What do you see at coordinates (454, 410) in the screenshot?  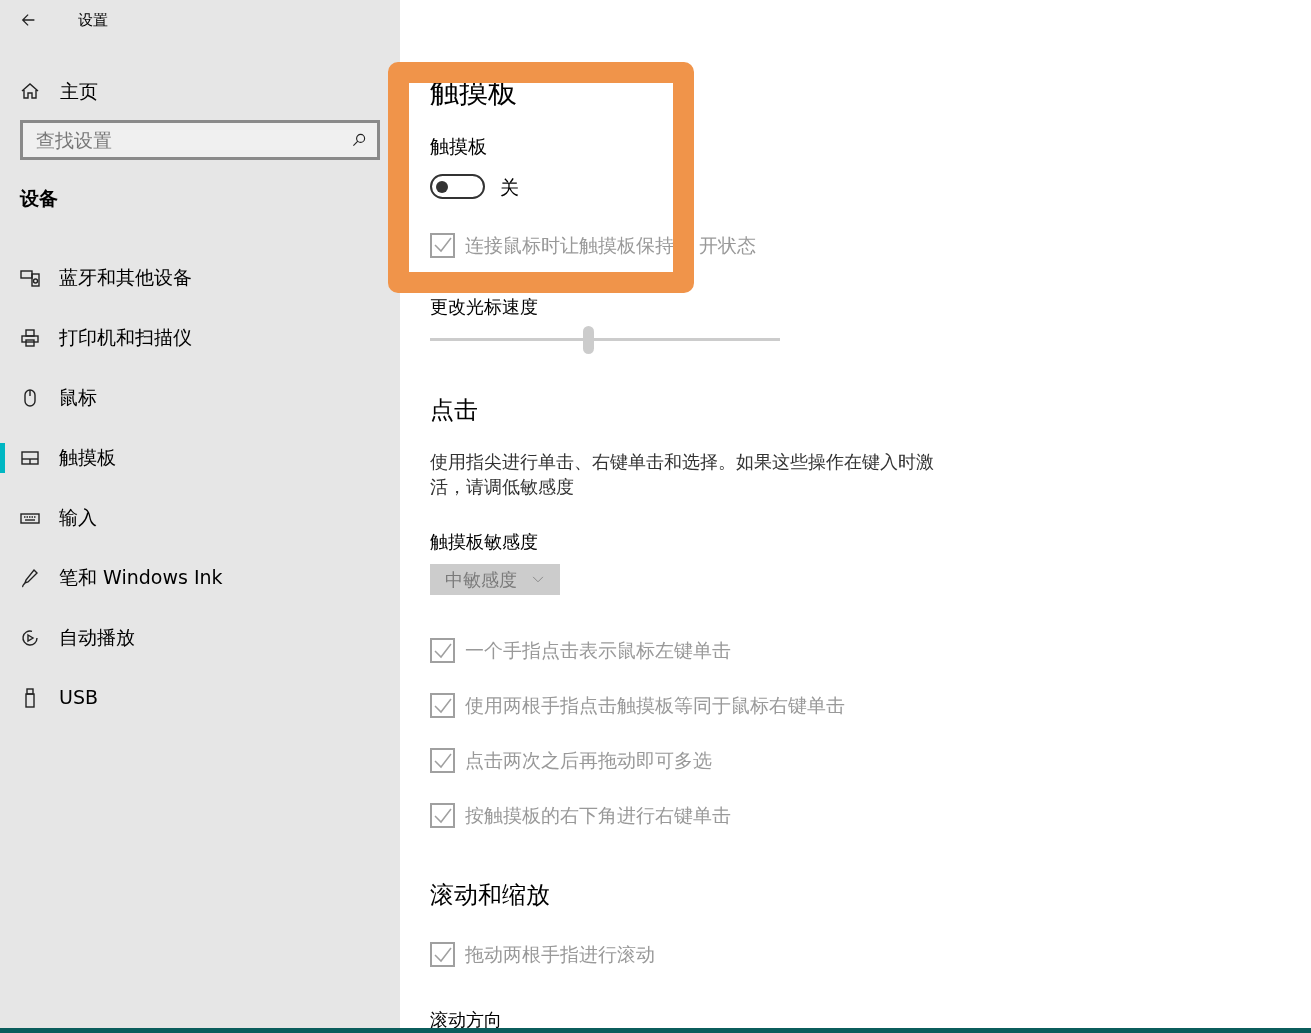 I see `section-heading: 点击` at bounding box center [454, 410].